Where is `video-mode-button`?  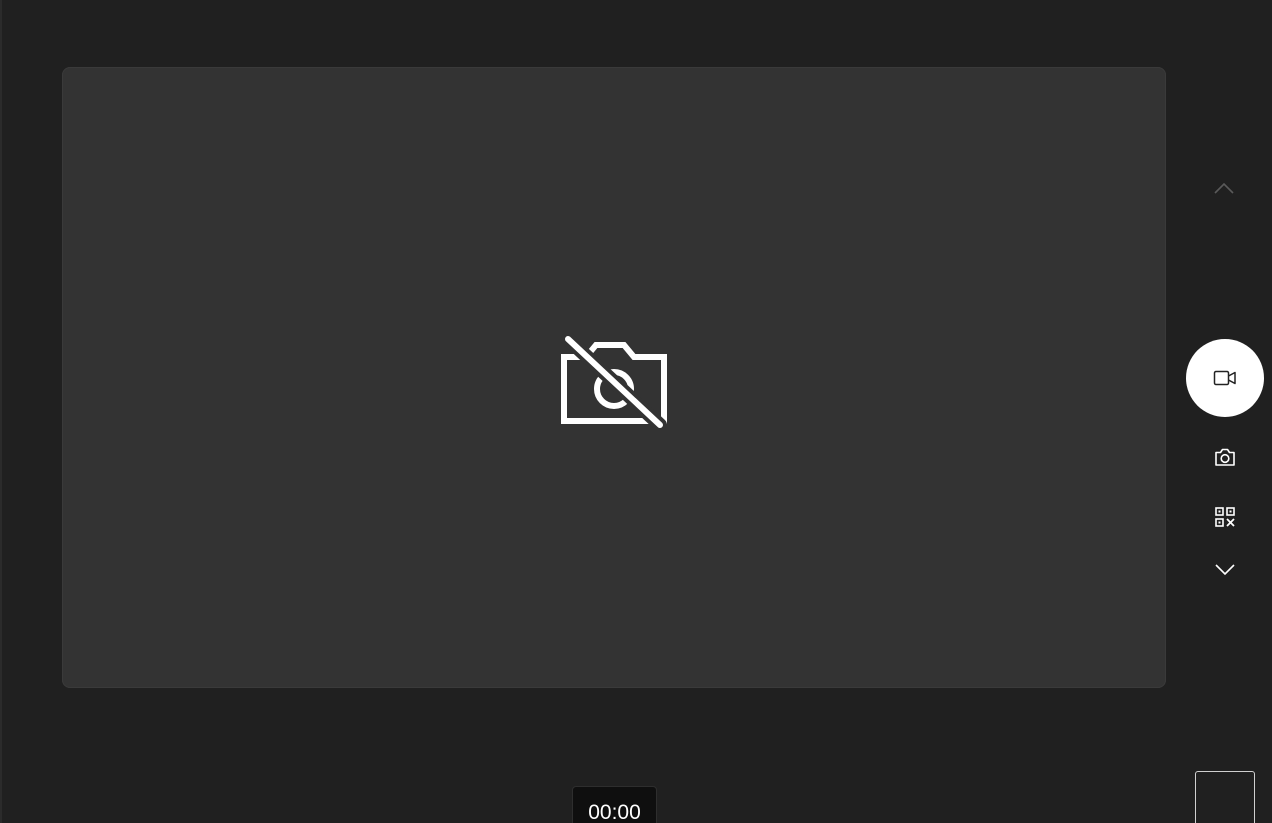
video-mode-button is located at coordinates (1225, 378).